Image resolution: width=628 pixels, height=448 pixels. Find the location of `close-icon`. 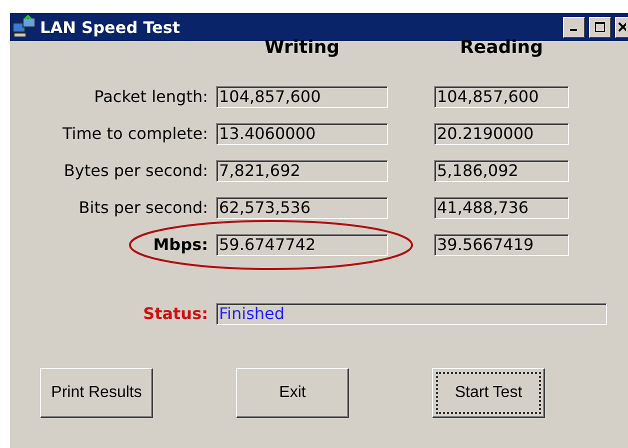

close-icon is located at coordinates (622, 27).